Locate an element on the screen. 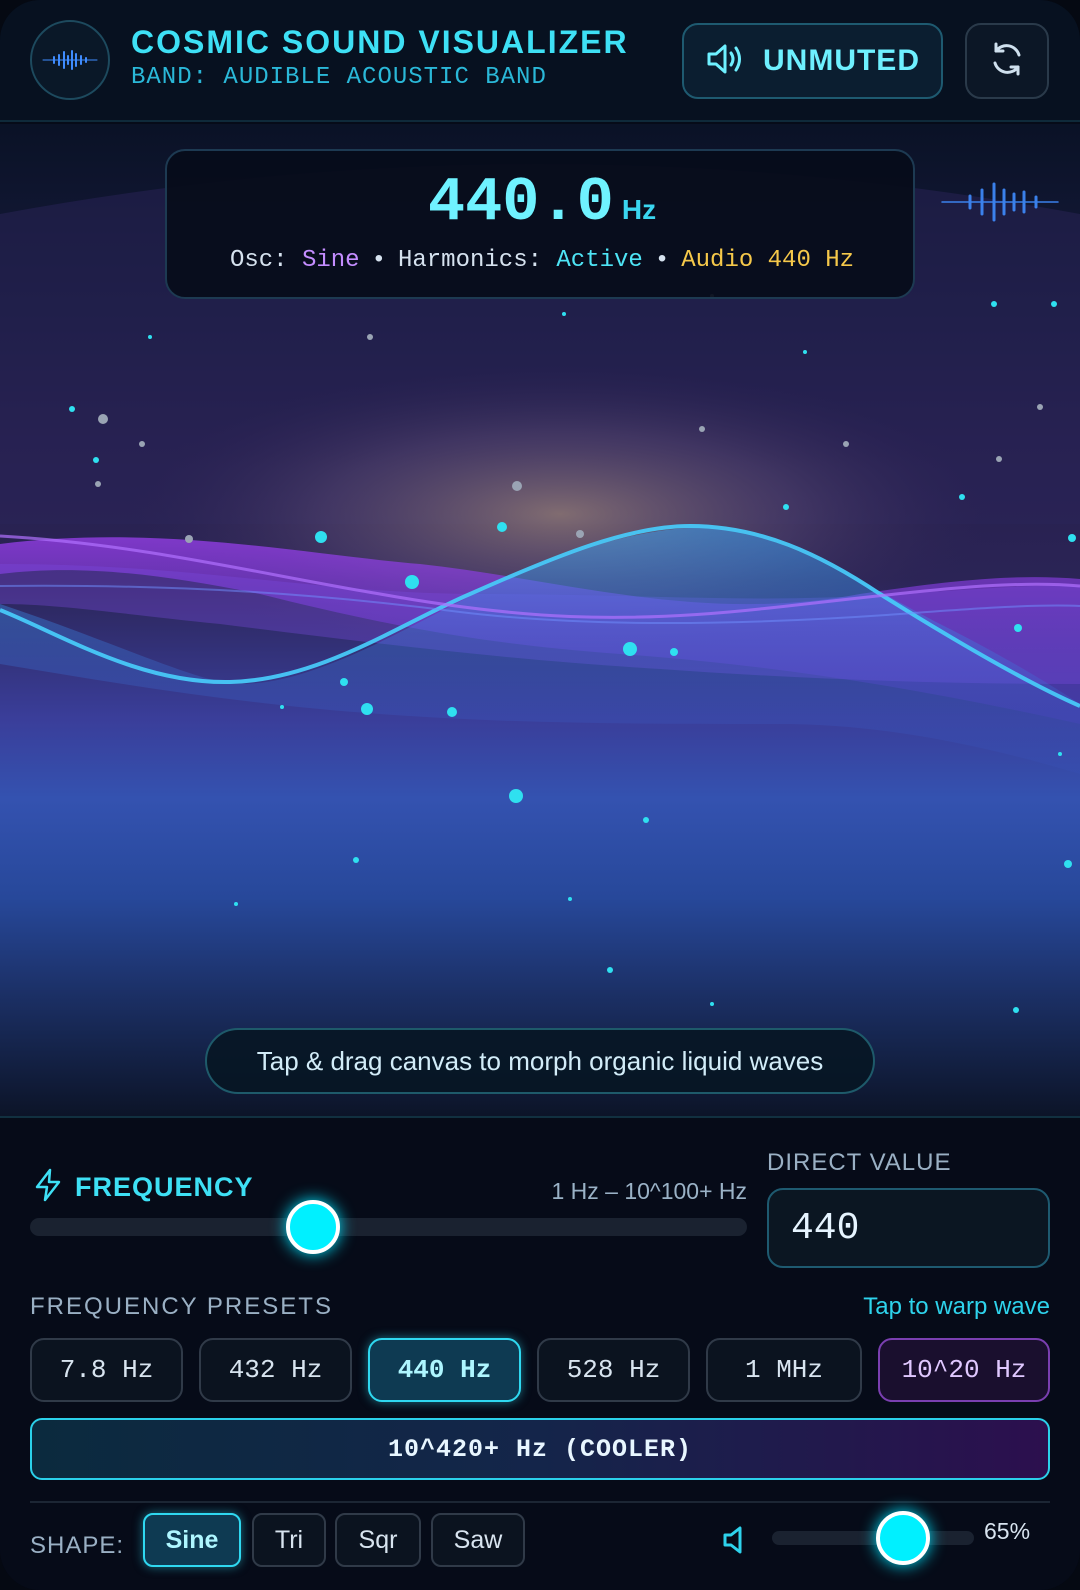  divider is located at coordinates (540, 1502).